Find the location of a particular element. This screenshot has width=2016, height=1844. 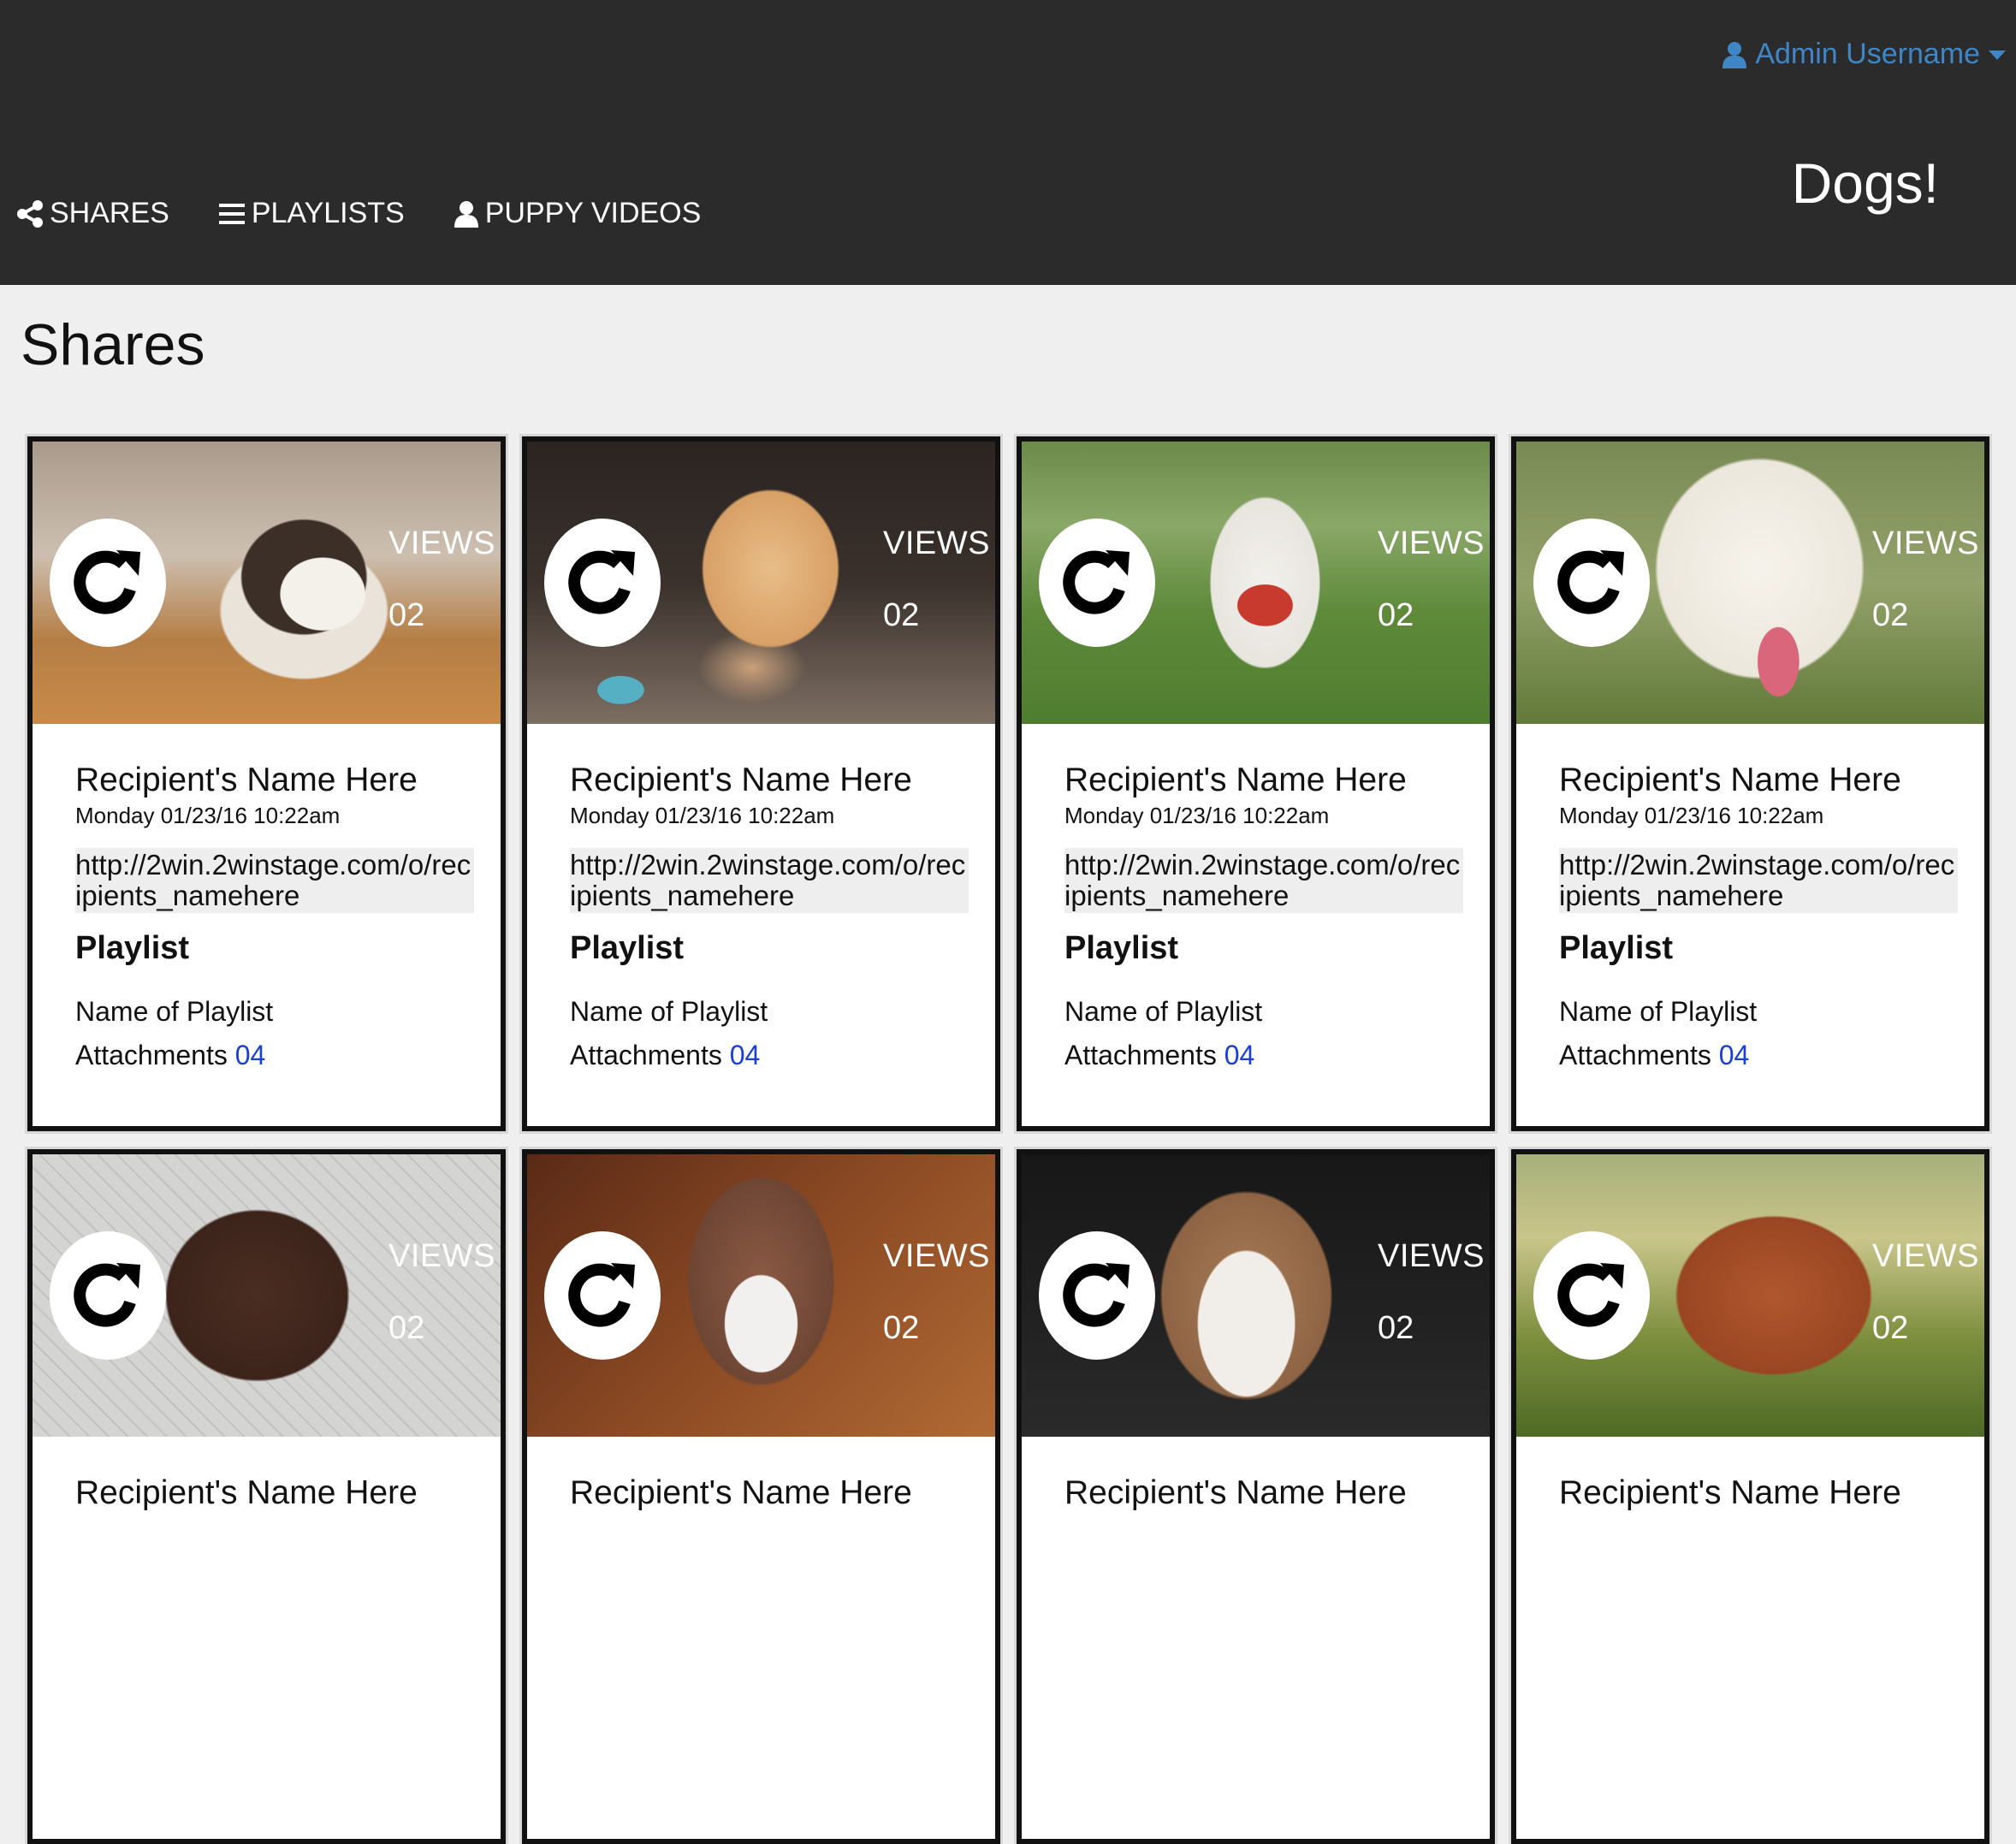

nav-puppy-videos-label: PUPPY VIDEOS is located at coordinates (593, 213).